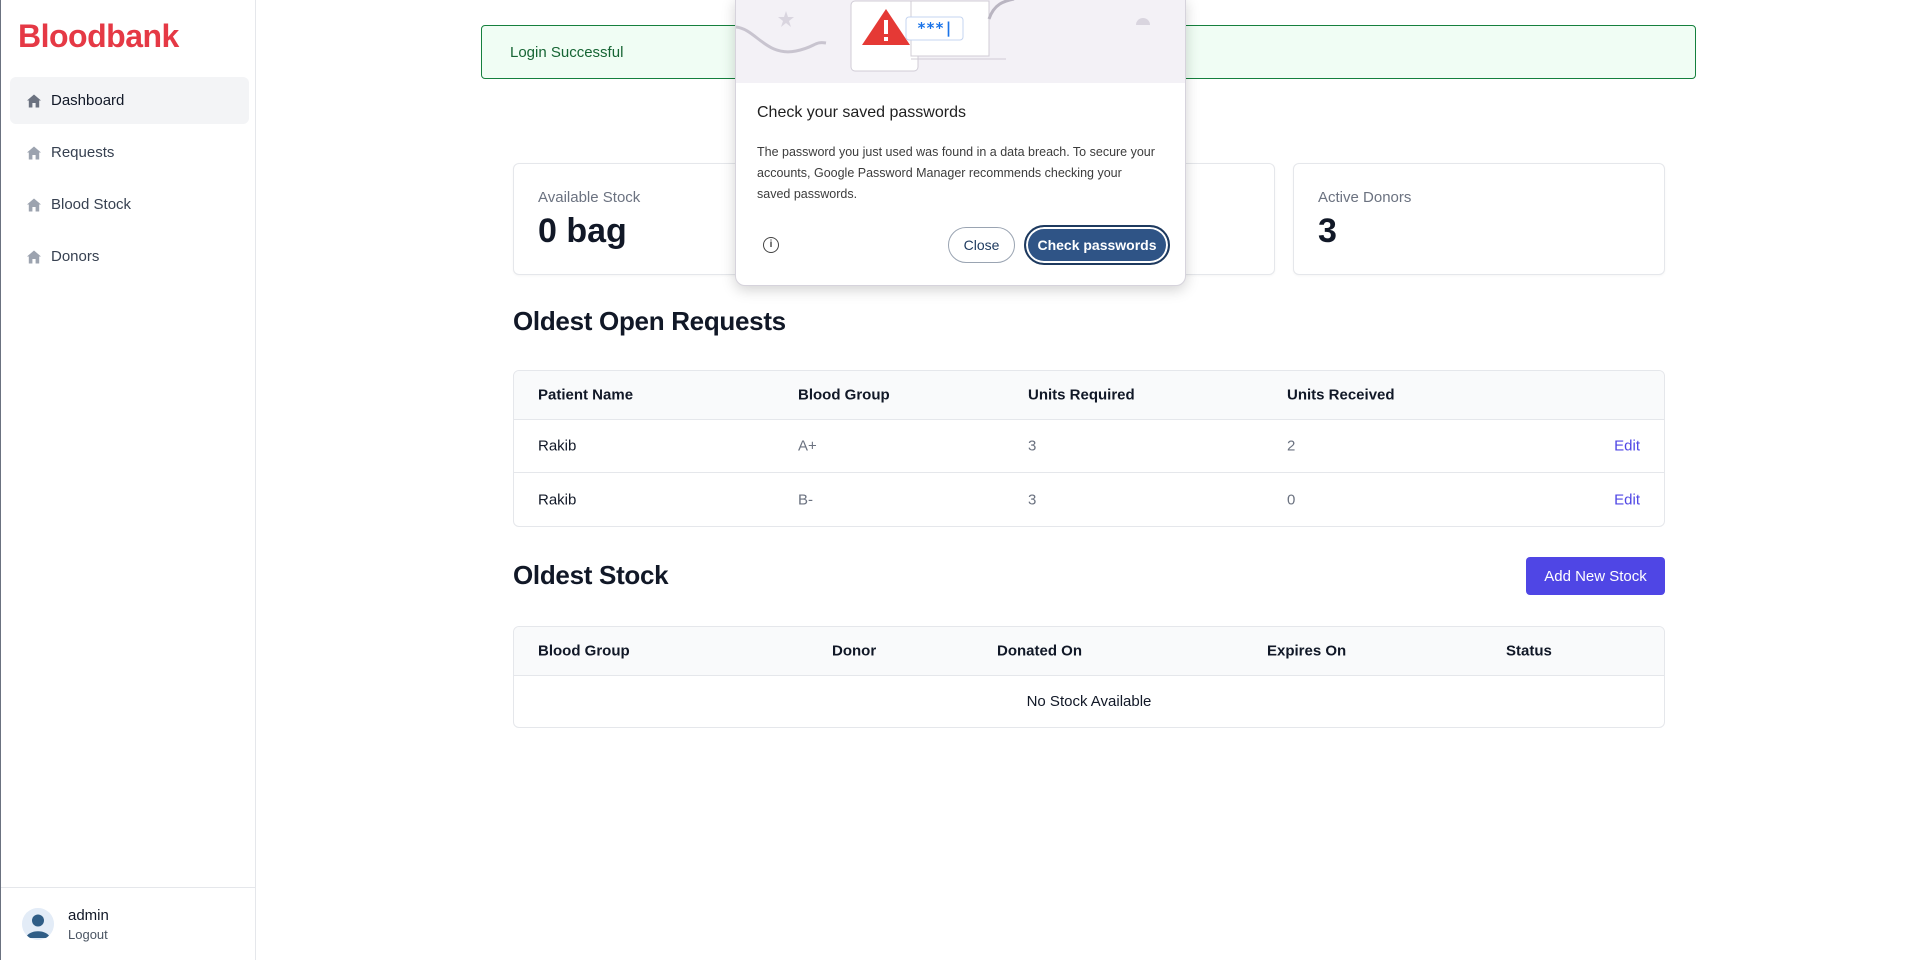  I want to click on oldest-stock-title: Oldest Stock, so click(591, 575).